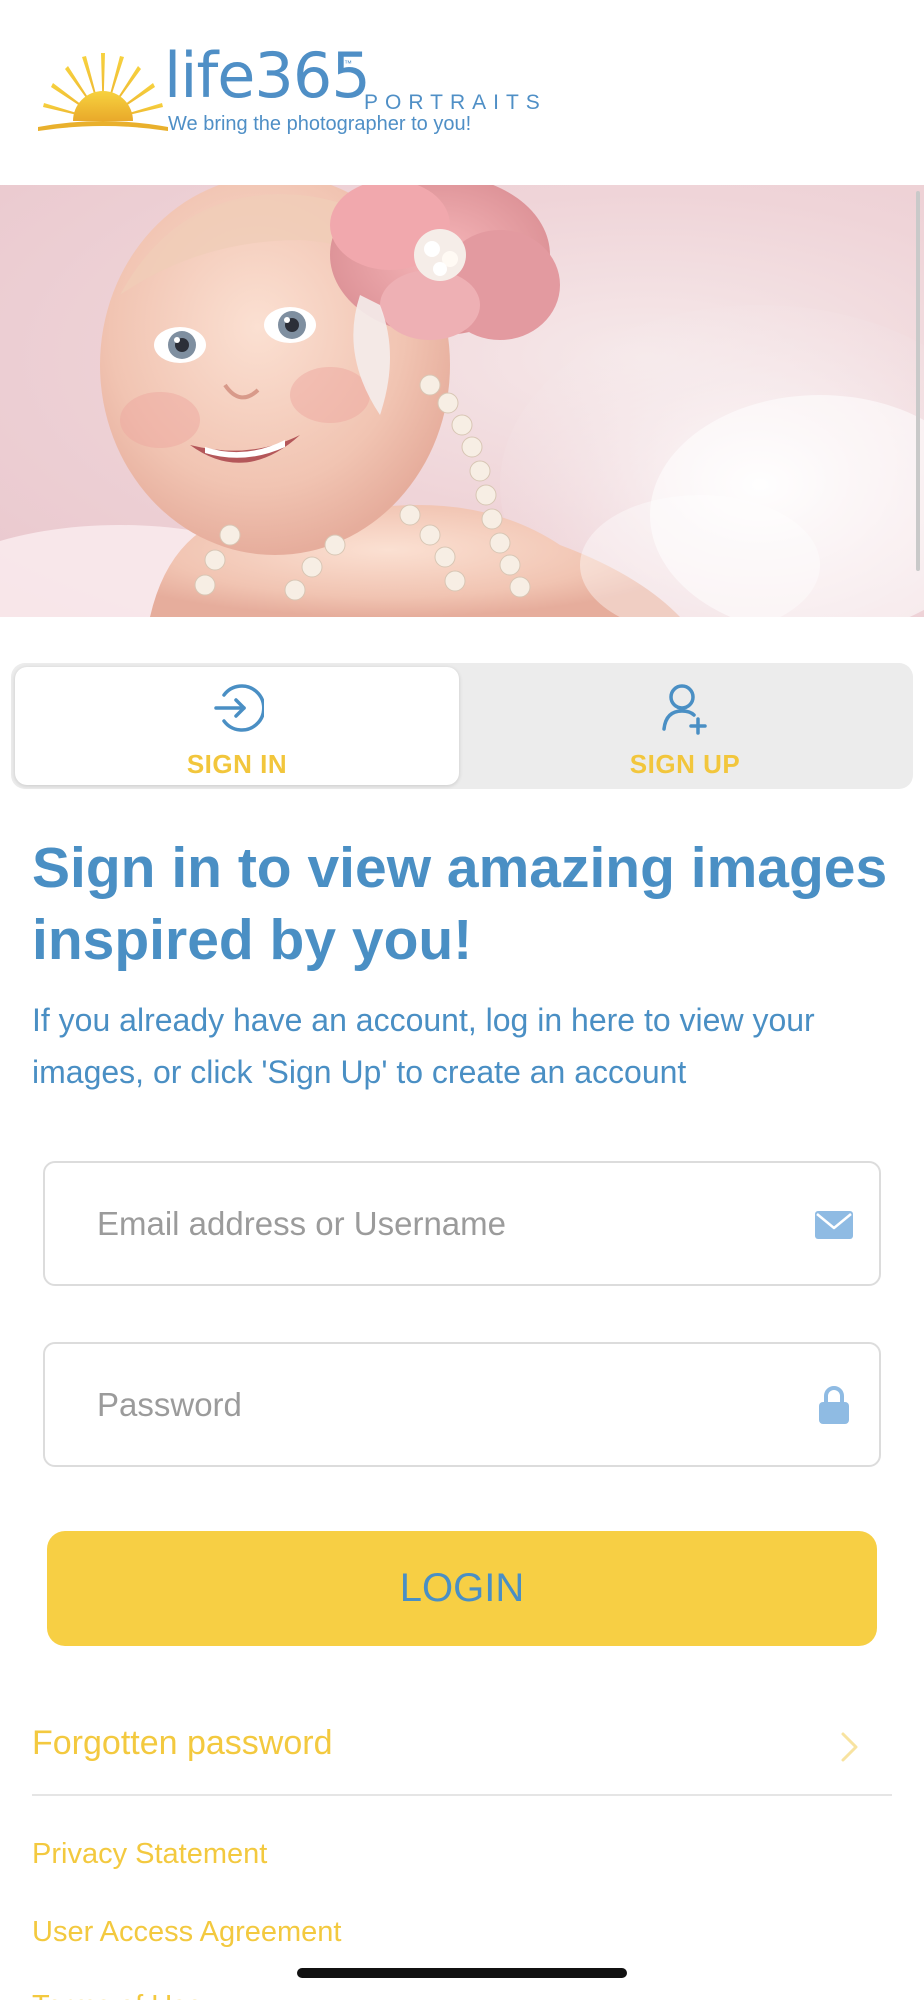  What do you see at coordinates (462, 1973) in the screenshot?
I see `home-indicator` at bounding box center [462, 1973].